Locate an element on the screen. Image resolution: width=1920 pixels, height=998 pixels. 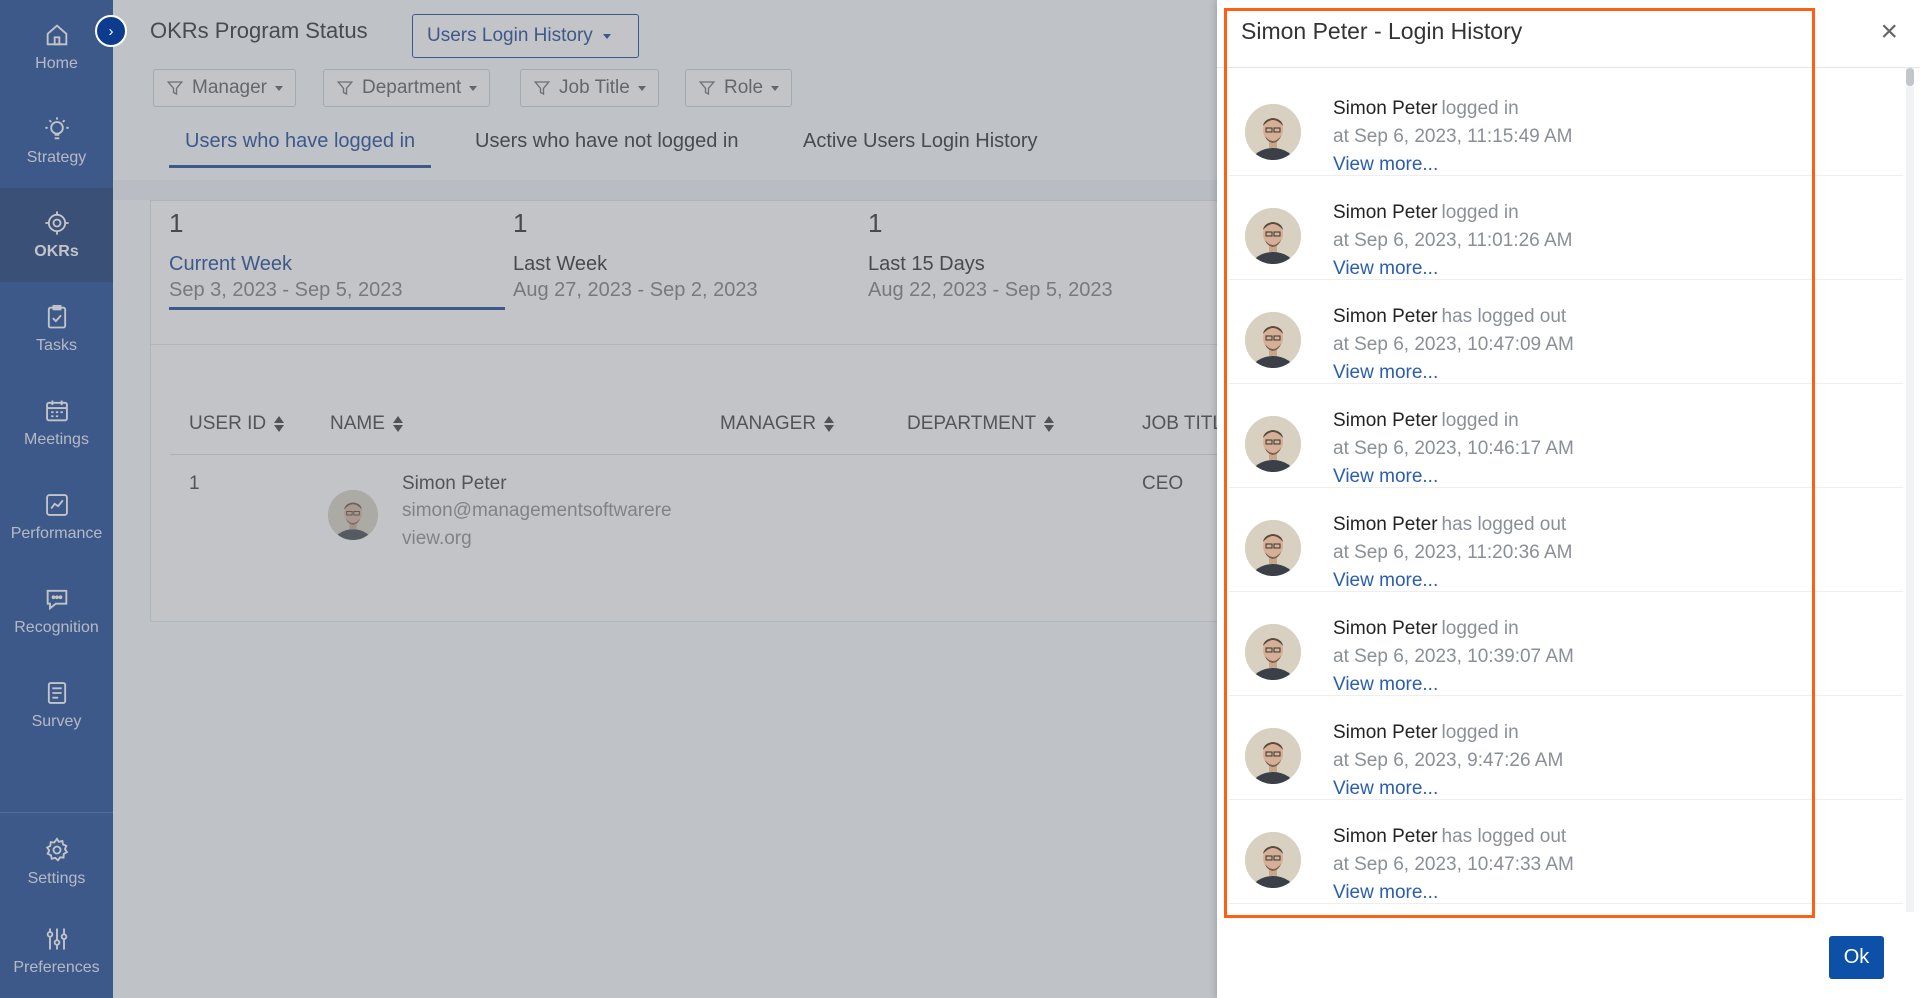
entry-timestamp: at Sep 6, 2023, 10:39:07 AM is located at coordinates (1453, 656).